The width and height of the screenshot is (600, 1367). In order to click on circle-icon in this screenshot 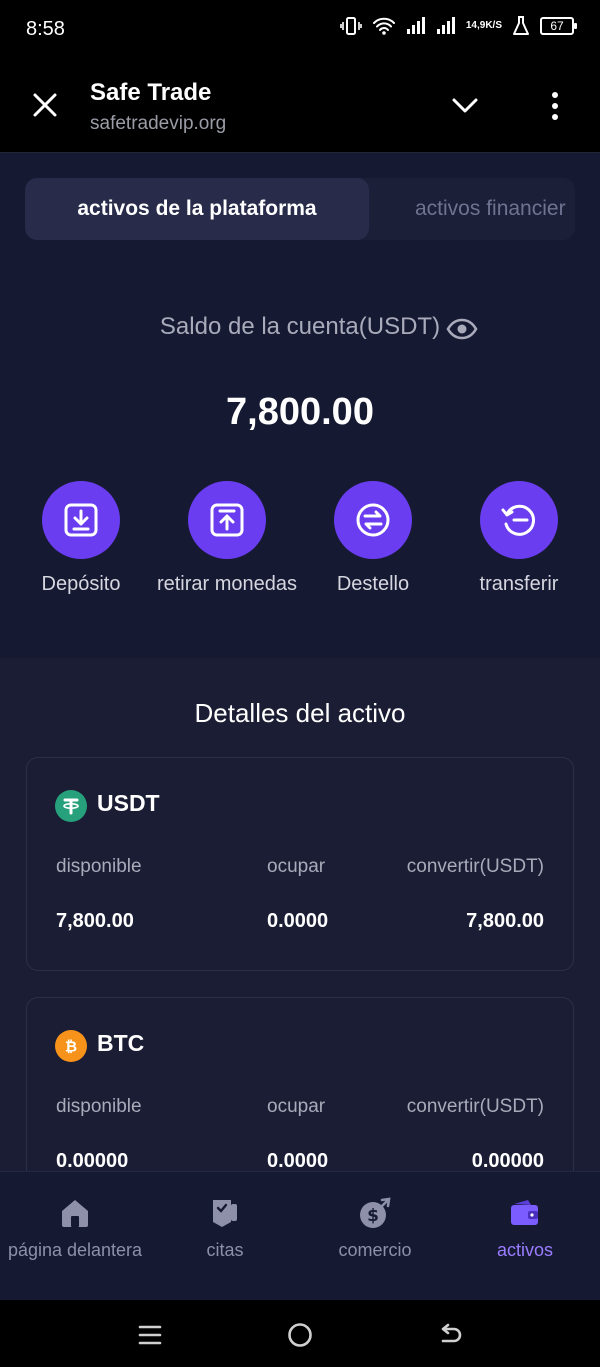, I will do `click(300, 1335)`.